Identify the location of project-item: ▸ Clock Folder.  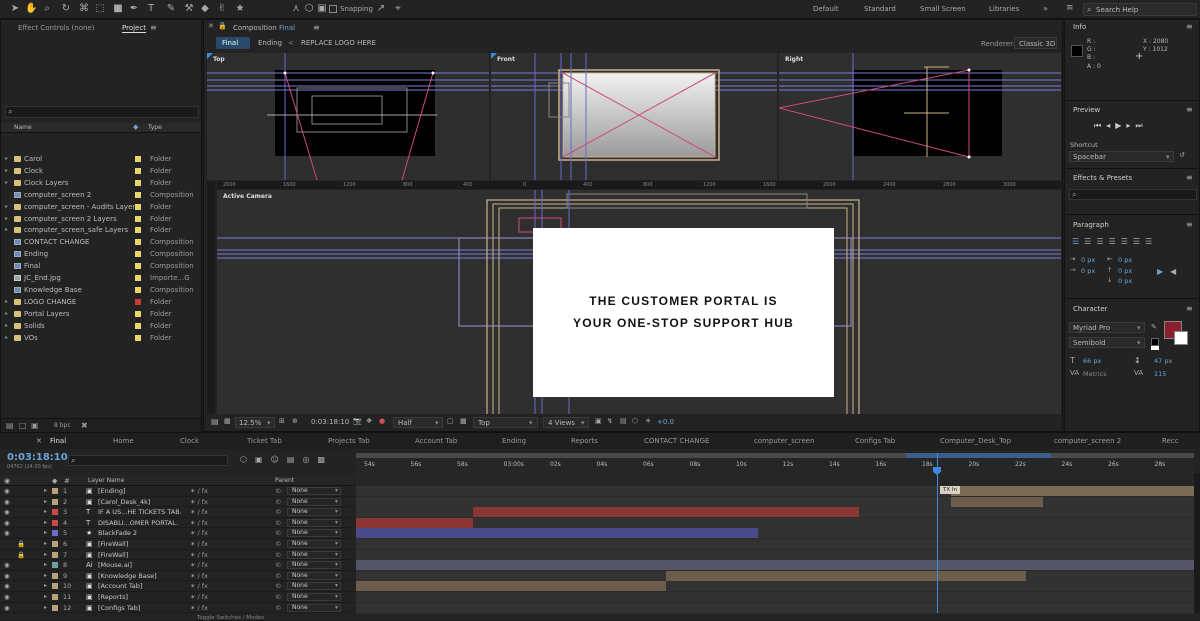
(101, 171).